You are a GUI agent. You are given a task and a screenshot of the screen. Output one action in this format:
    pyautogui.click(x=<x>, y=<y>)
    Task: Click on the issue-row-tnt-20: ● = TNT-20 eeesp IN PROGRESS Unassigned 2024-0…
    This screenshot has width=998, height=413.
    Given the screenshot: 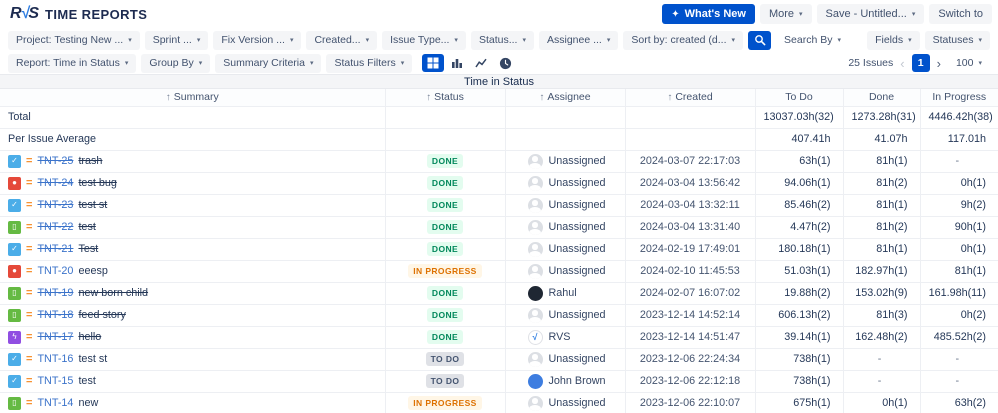 What is the action you would take?
    pyautogui.click(x=499, y=271)
    